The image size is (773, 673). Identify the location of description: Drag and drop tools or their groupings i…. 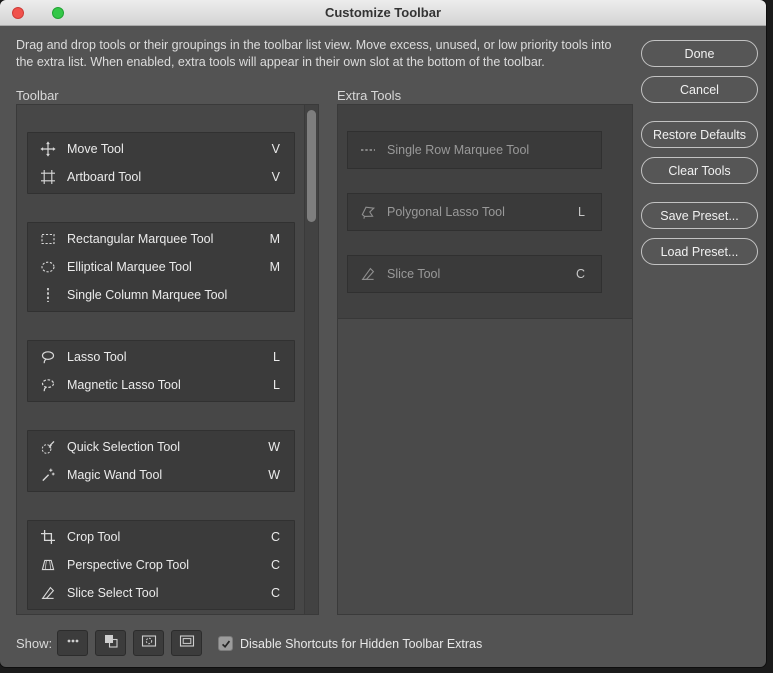
(328, 54).